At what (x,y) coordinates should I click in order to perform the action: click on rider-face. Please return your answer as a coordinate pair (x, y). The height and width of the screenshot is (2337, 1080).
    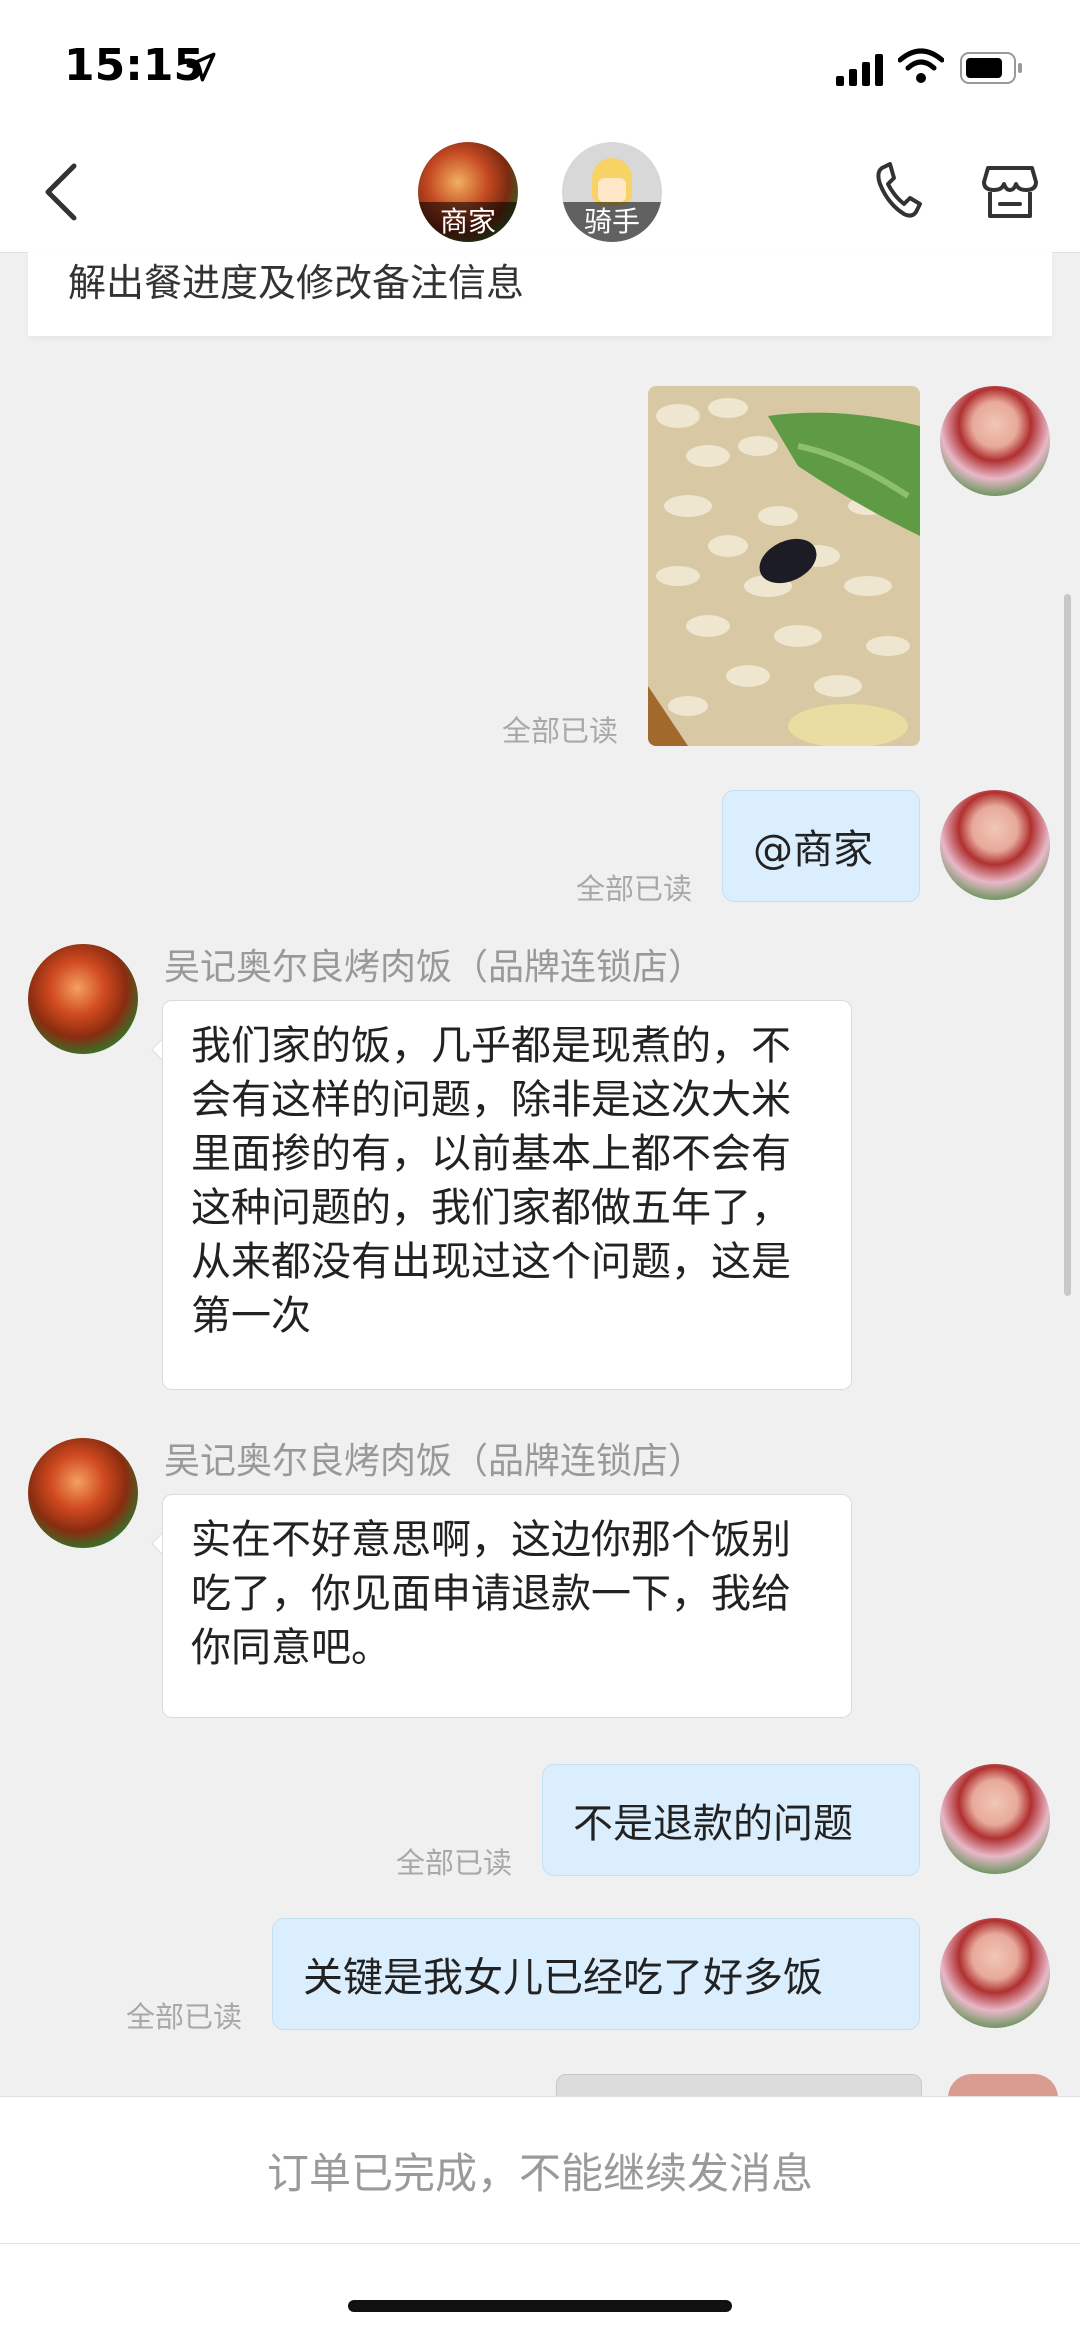
    Looking at the image, I should click on (612, 190).